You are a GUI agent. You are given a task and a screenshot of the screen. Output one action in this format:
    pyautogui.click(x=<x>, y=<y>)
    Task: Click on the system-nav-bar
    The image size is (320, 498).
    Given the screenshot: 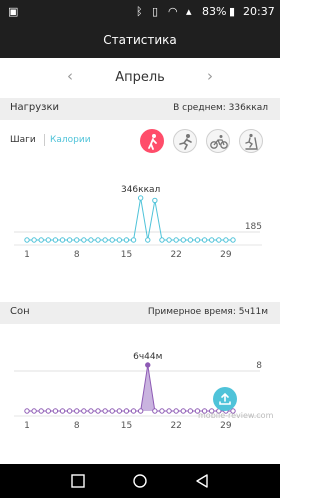 What is the action you would take?
    pyautogui.click(x=140, y=481)
    